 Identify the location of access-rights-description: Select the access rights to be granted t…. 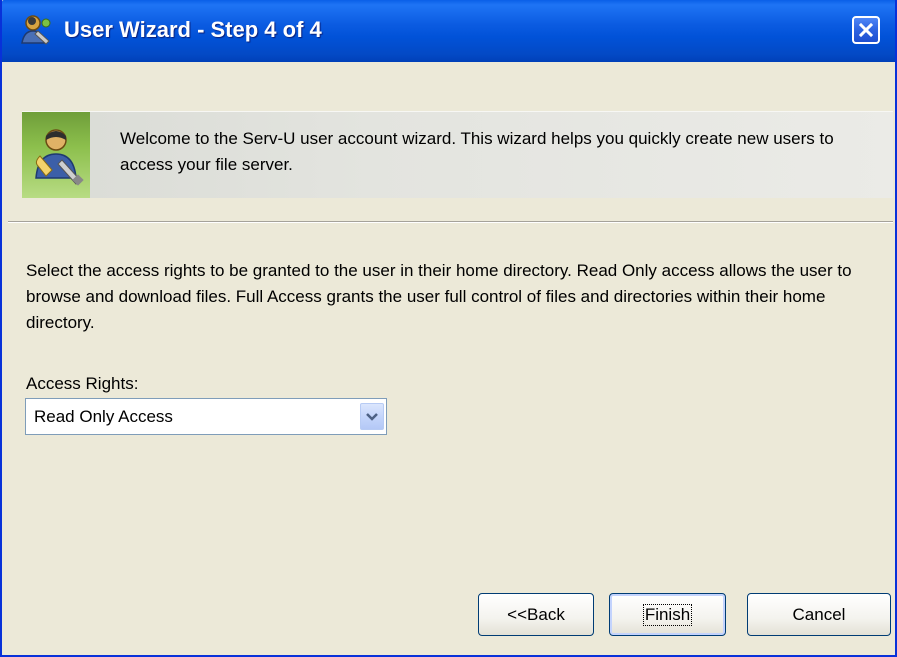
(439, 296).